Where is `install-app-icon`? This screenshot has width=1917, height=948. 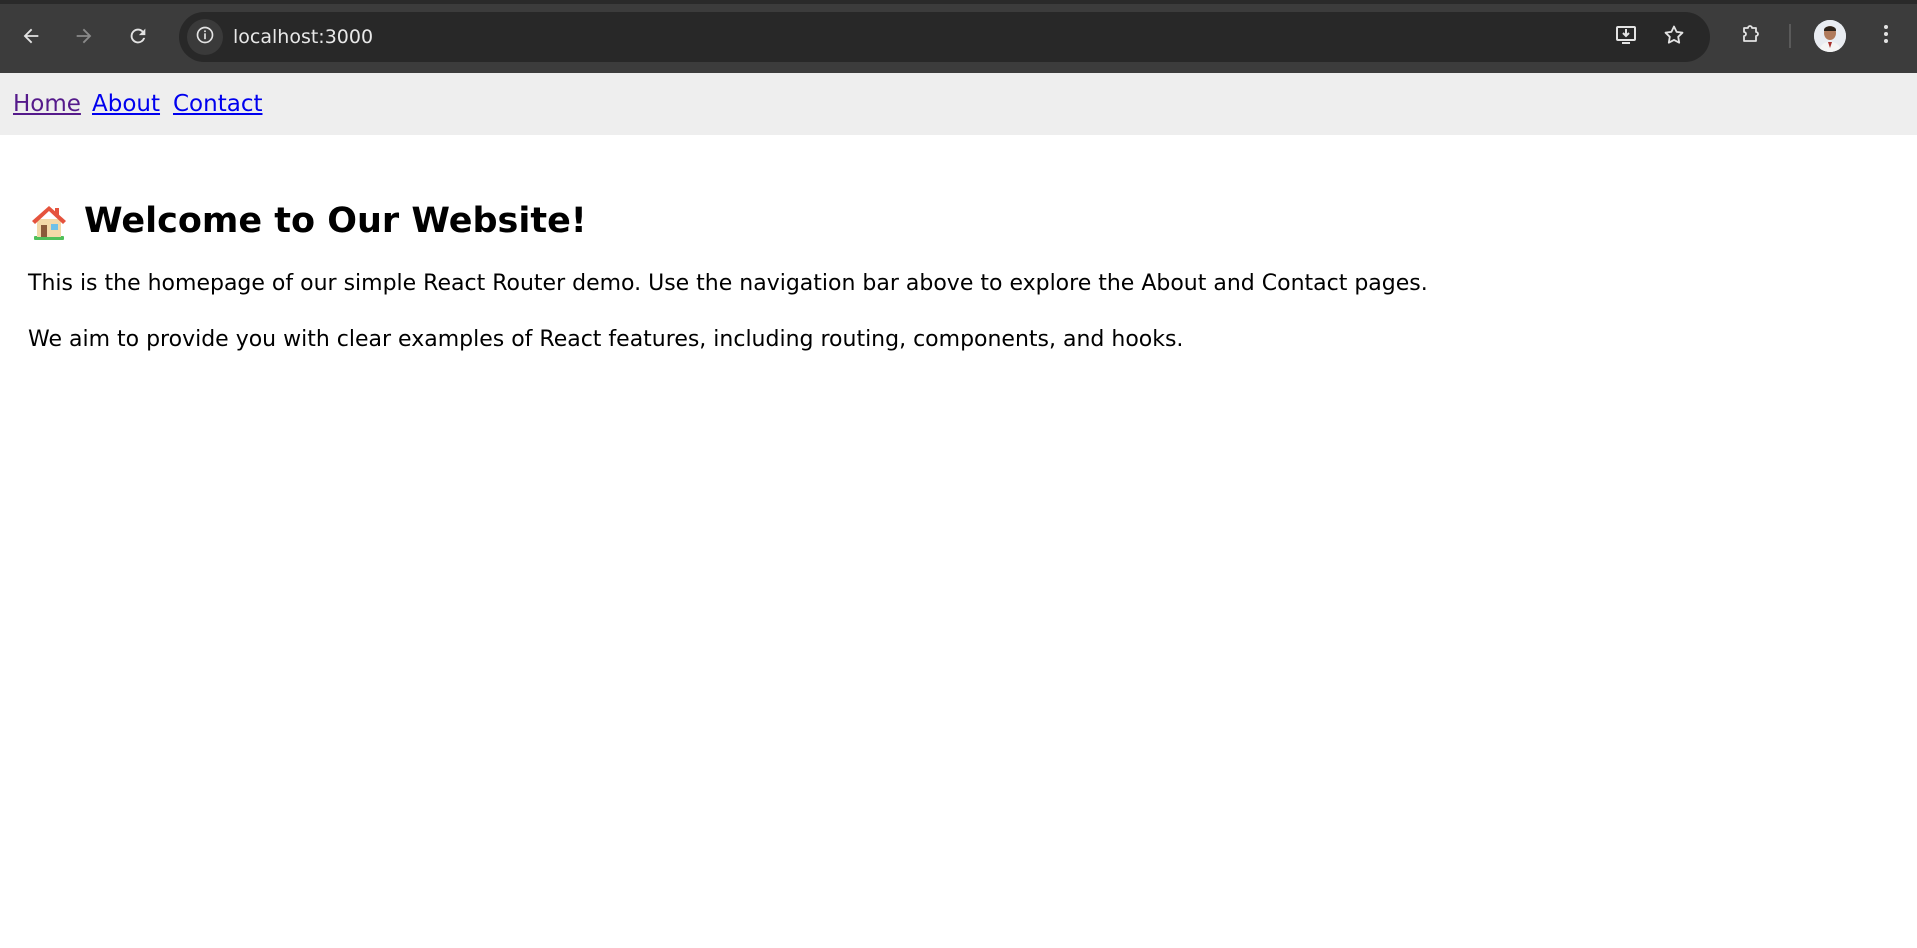 install-app-icon is located at coordinates (1626, 37).